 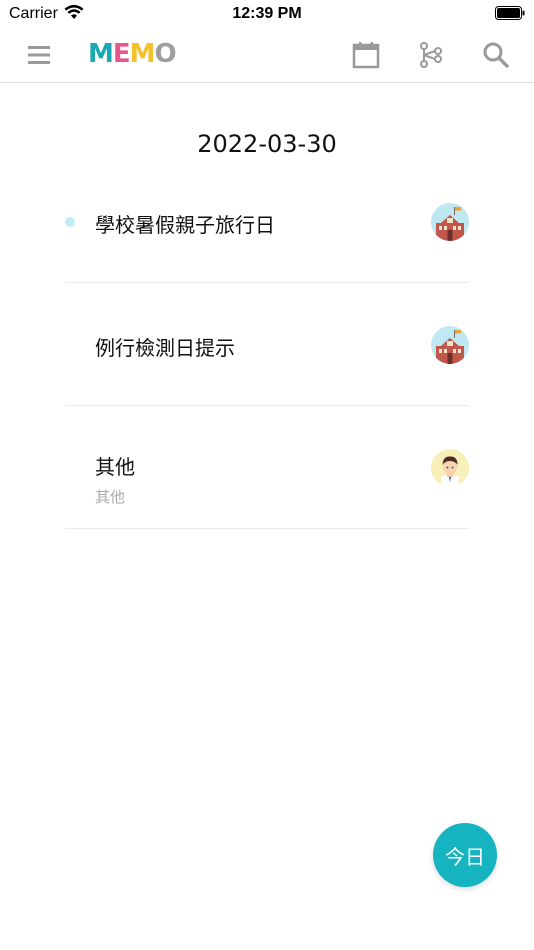 What do you see at coordinates (121, 54) in the screenshot?
I see `logo-letter-e: E` at bounding box center [121, 54].